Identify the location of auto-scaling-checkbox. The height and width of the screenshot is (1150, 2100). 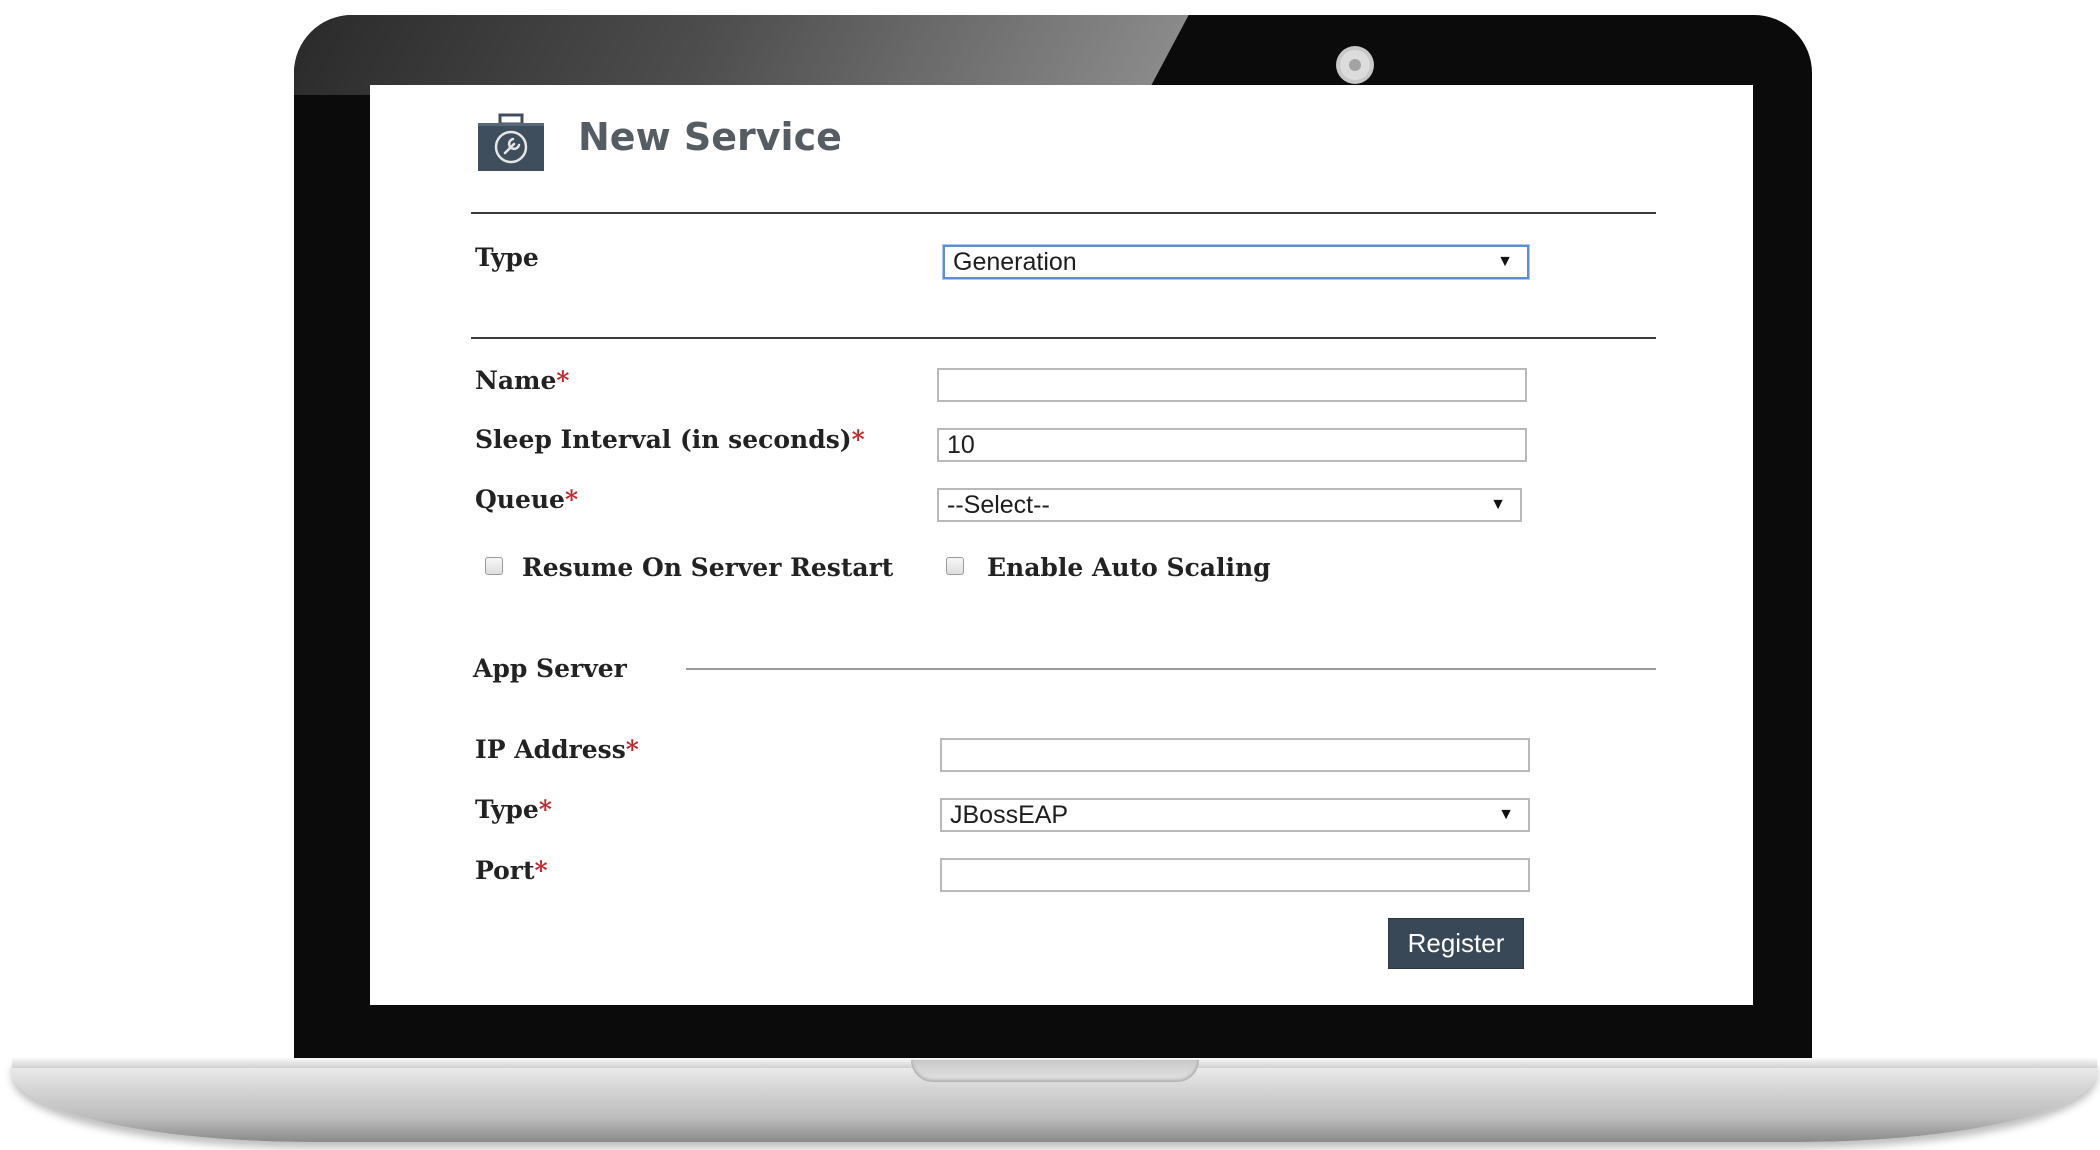
(955, 566).